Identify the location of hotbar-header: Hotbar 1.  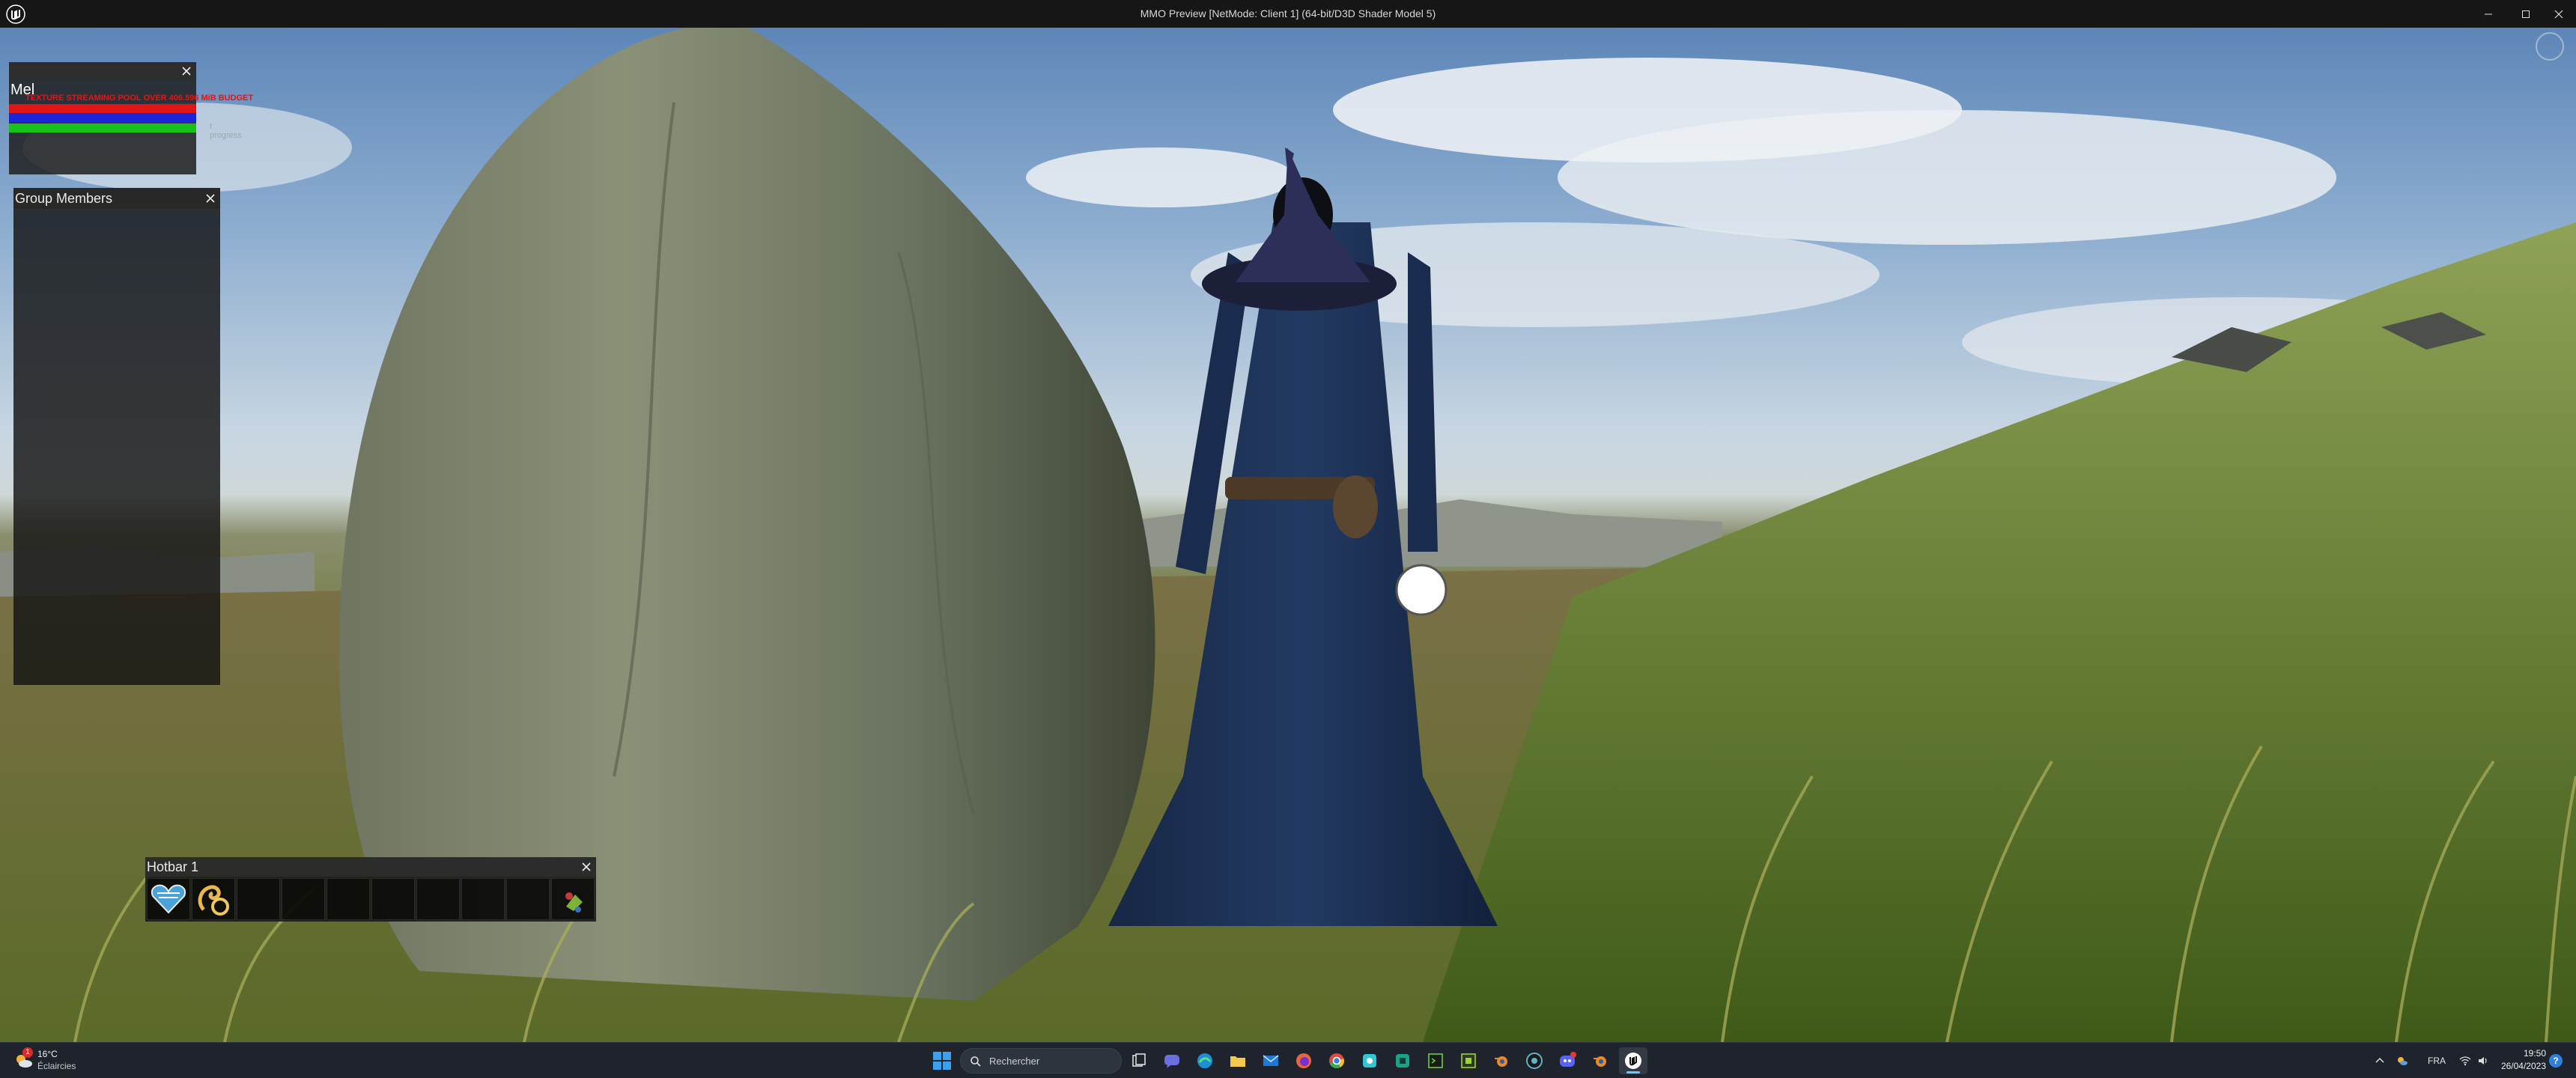
(370, 867).